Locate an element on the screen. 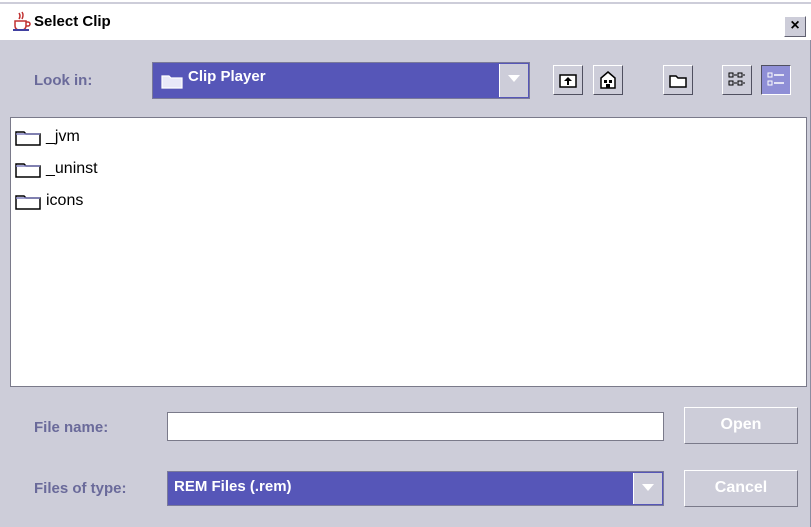 Image resolution: width=811 pixels, height=527 pixels. list-view-button is located at coordinates (737, 80).